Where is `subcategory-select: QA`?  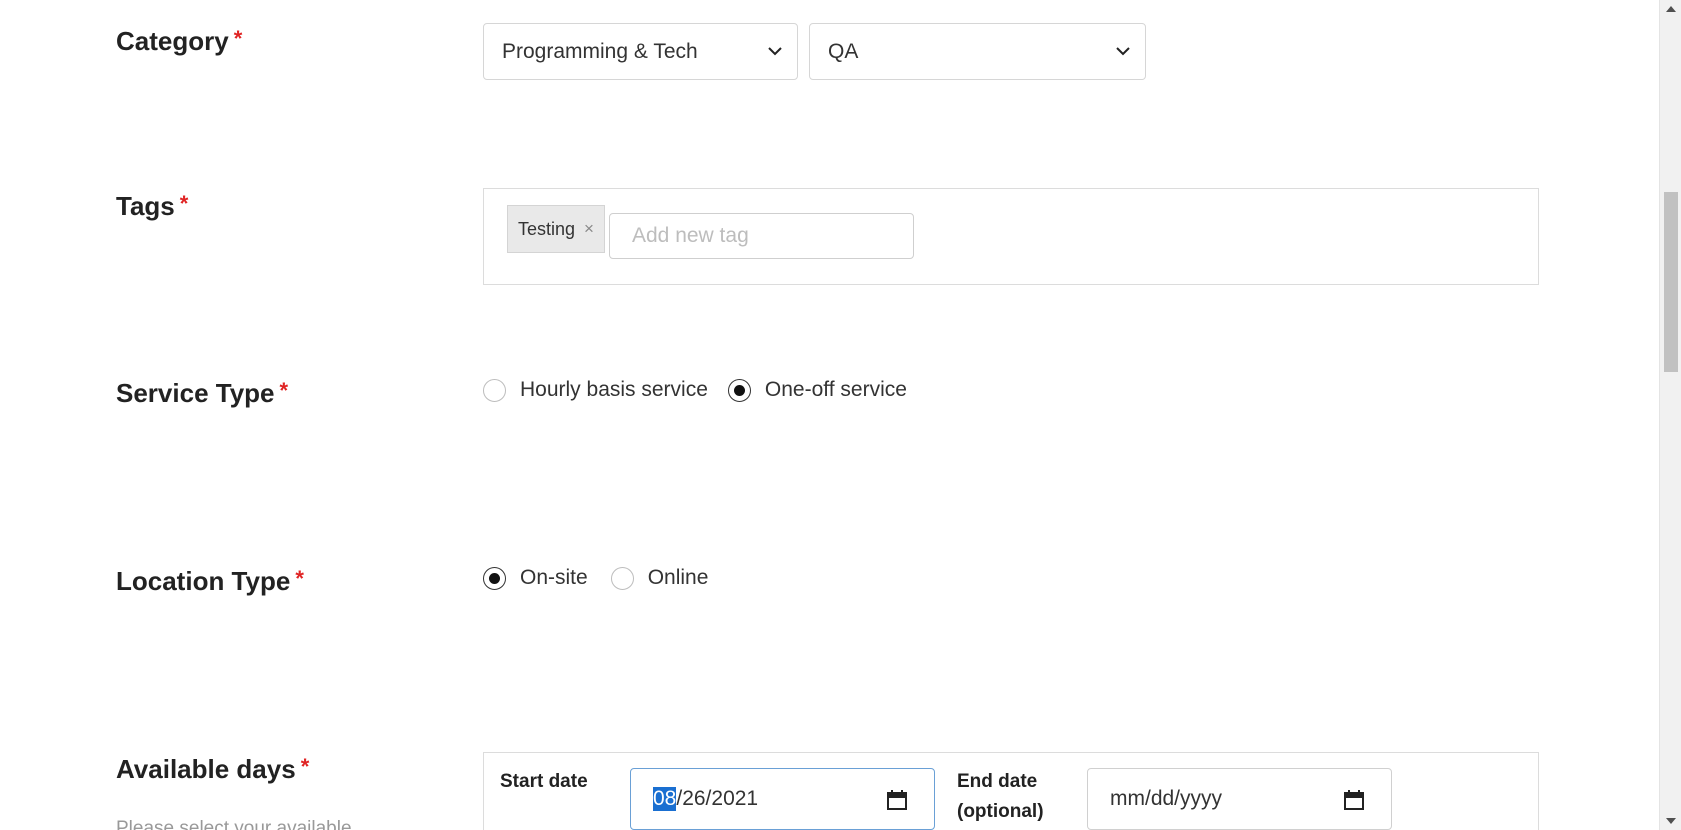 subcategory-select: QA is located at coordinates (977, 51).